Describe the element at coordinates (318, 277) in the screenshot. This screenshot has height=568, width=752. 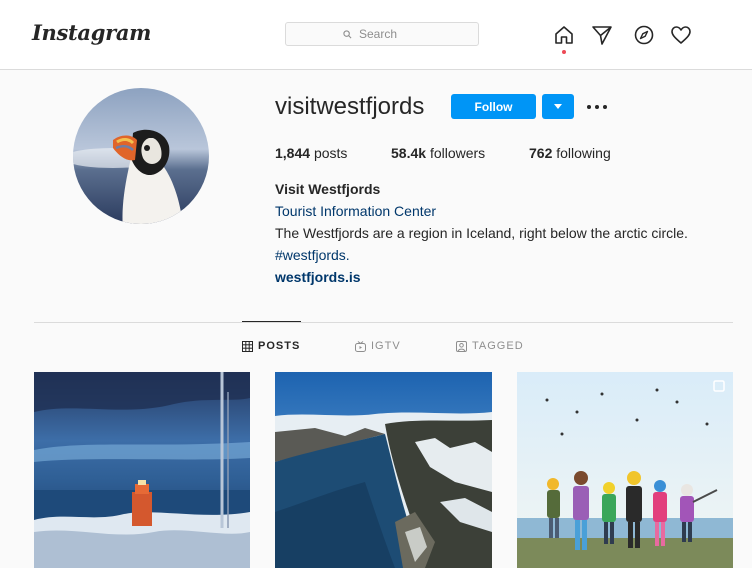
I see `website-link: westfjords.is` at that location.